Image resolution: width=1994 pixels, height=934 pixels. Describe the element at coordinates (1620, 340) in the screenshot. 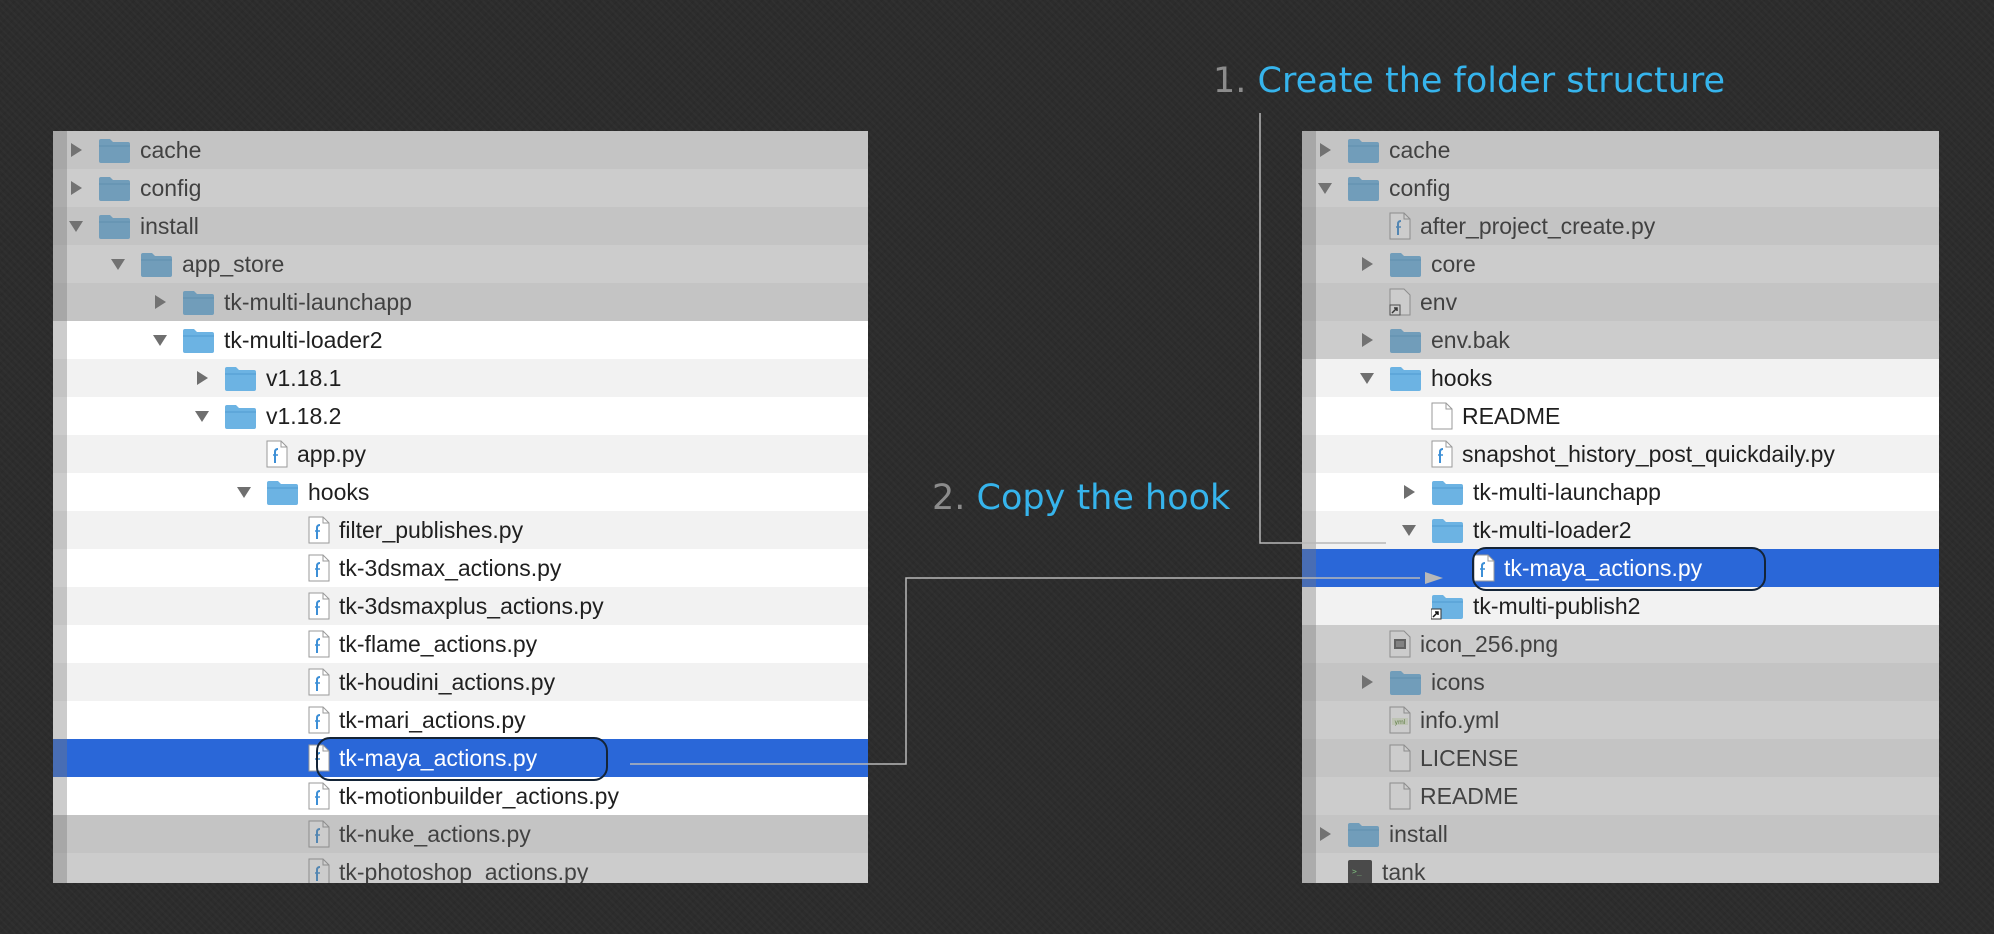

I see `tree-row: env.bak` at that location.